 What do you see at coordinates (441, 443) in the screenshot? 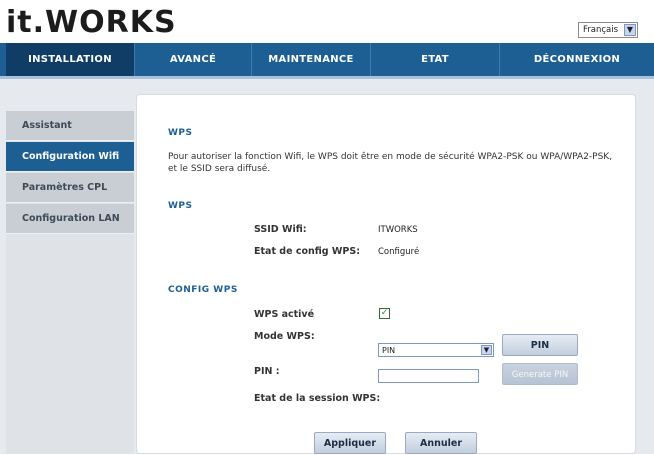
I see `cancel-button: Annuler` at bounding box center [441, 443].